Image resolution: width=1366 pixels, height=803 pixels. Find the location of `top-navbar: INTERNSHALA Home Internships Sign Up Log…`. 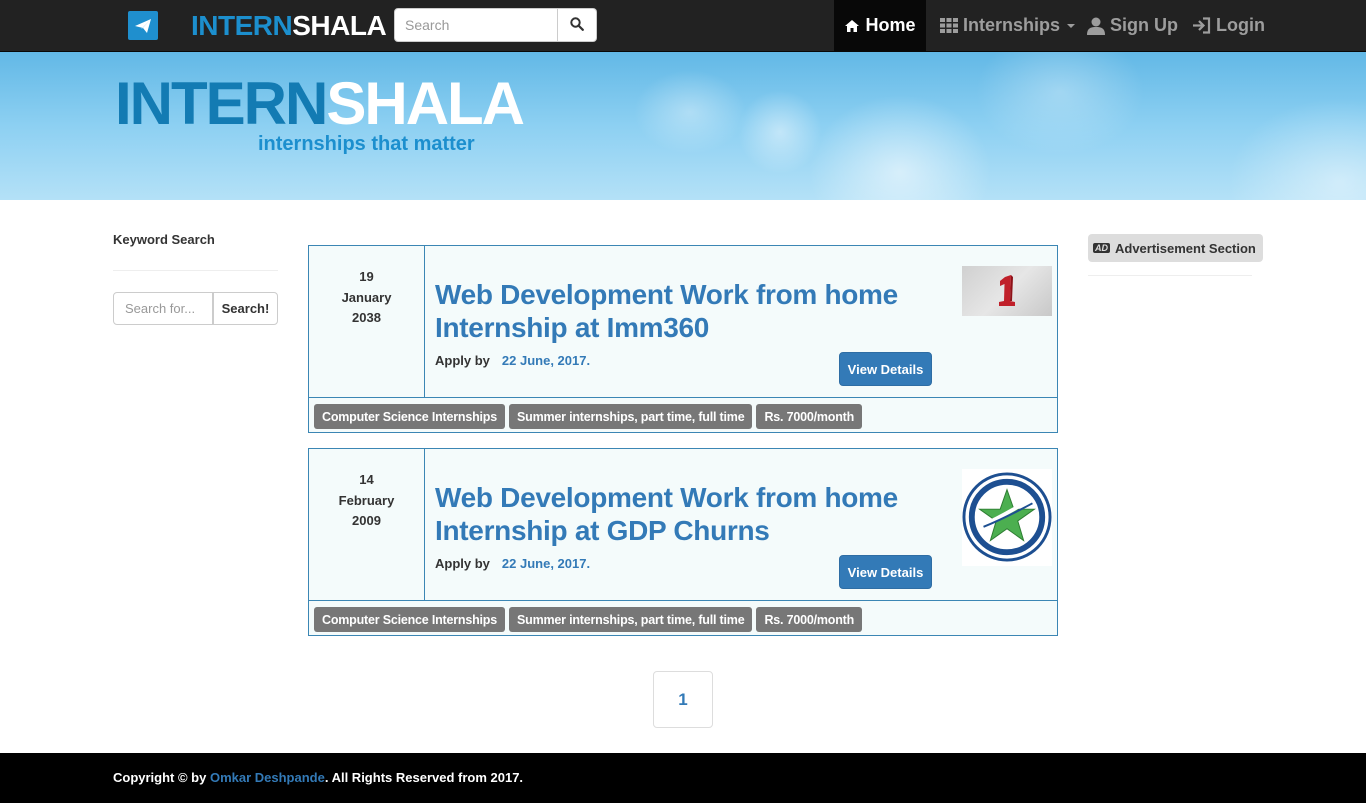

top-navbar: INTERNSHALA Home Internships Sign Up Log… is located at coordinates (683, 26).